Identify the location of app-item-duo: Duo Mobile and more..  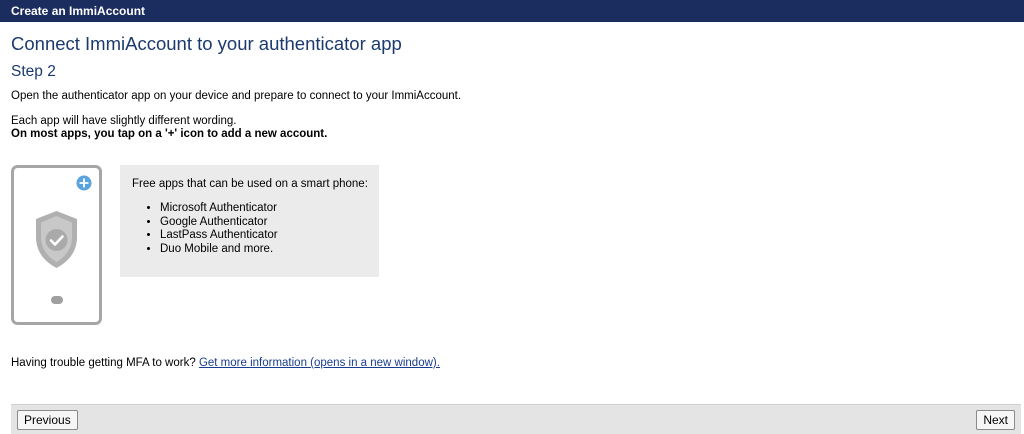
(269, 250).